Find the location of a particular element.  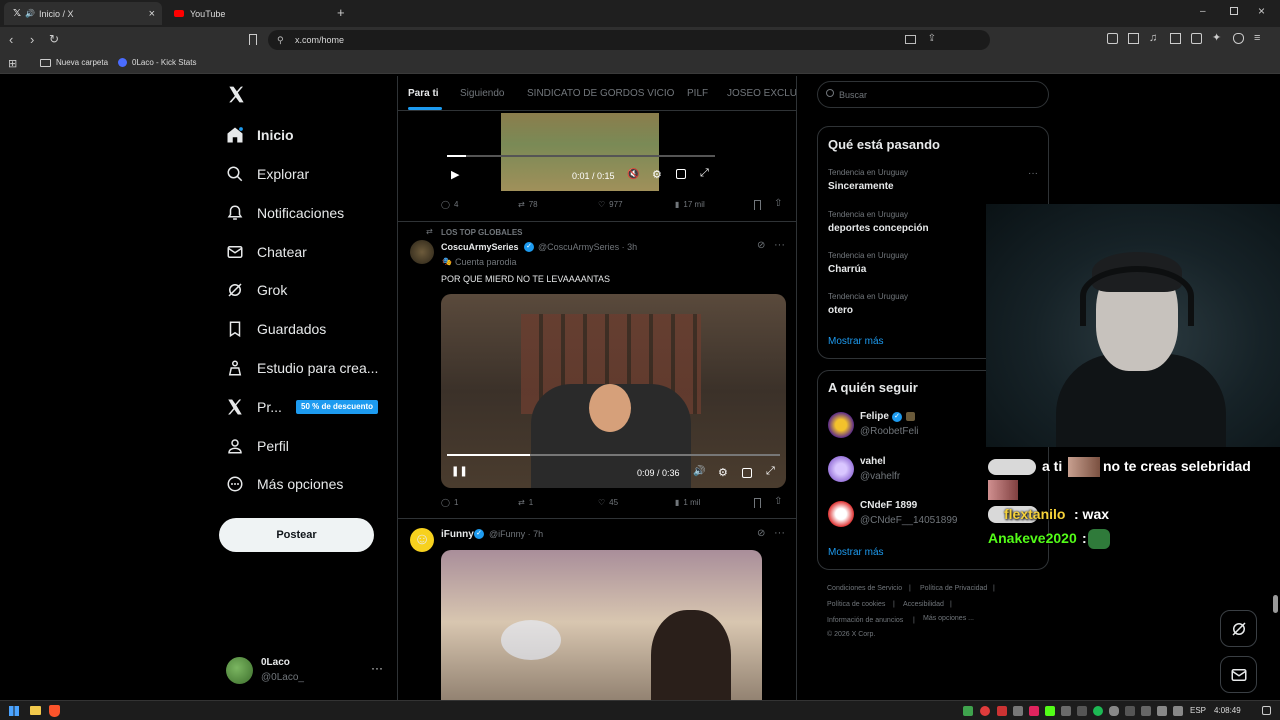

pause-icon: ❚❚ is located at coordinates (459, 471).